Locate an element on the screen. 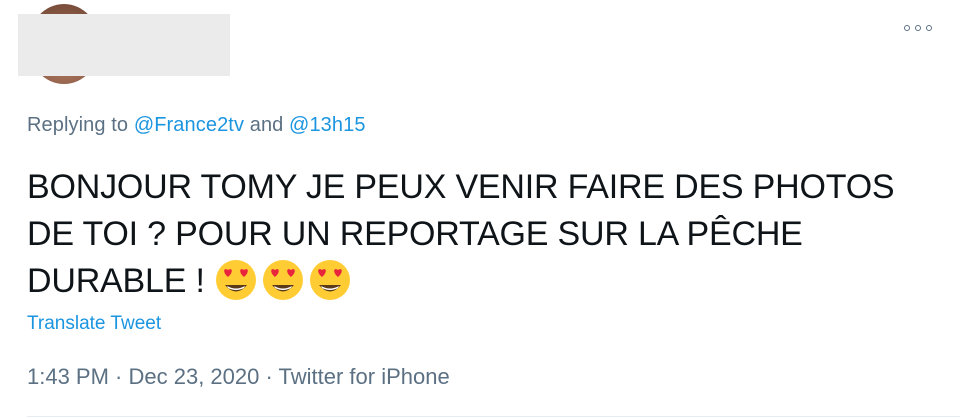 This screenshot has width=960, height=418. tweet-time: 1:43 PM is located at coordinates (68, 376).